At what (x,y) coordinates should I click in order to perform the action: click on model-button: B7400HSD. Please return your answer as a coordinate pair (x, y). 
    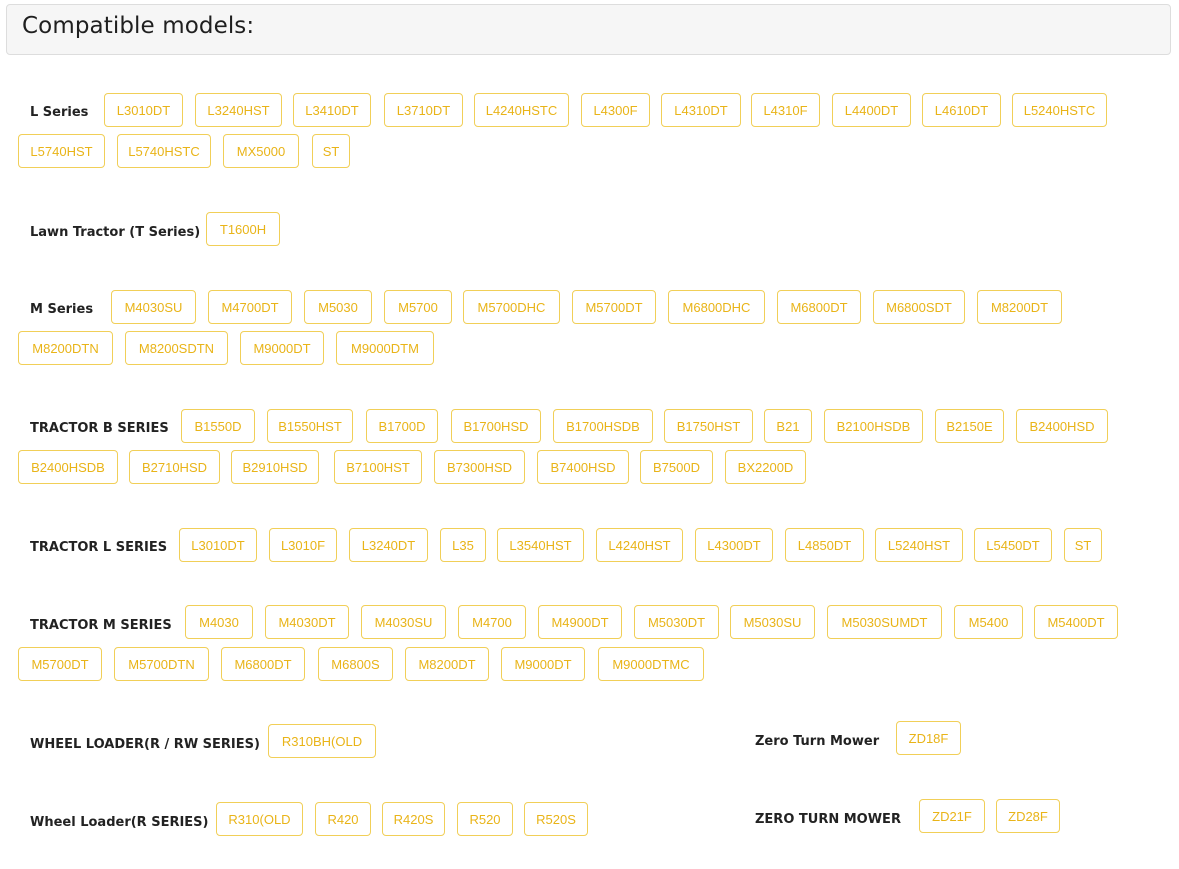
    Looking at the image, I should click on (583, 467).